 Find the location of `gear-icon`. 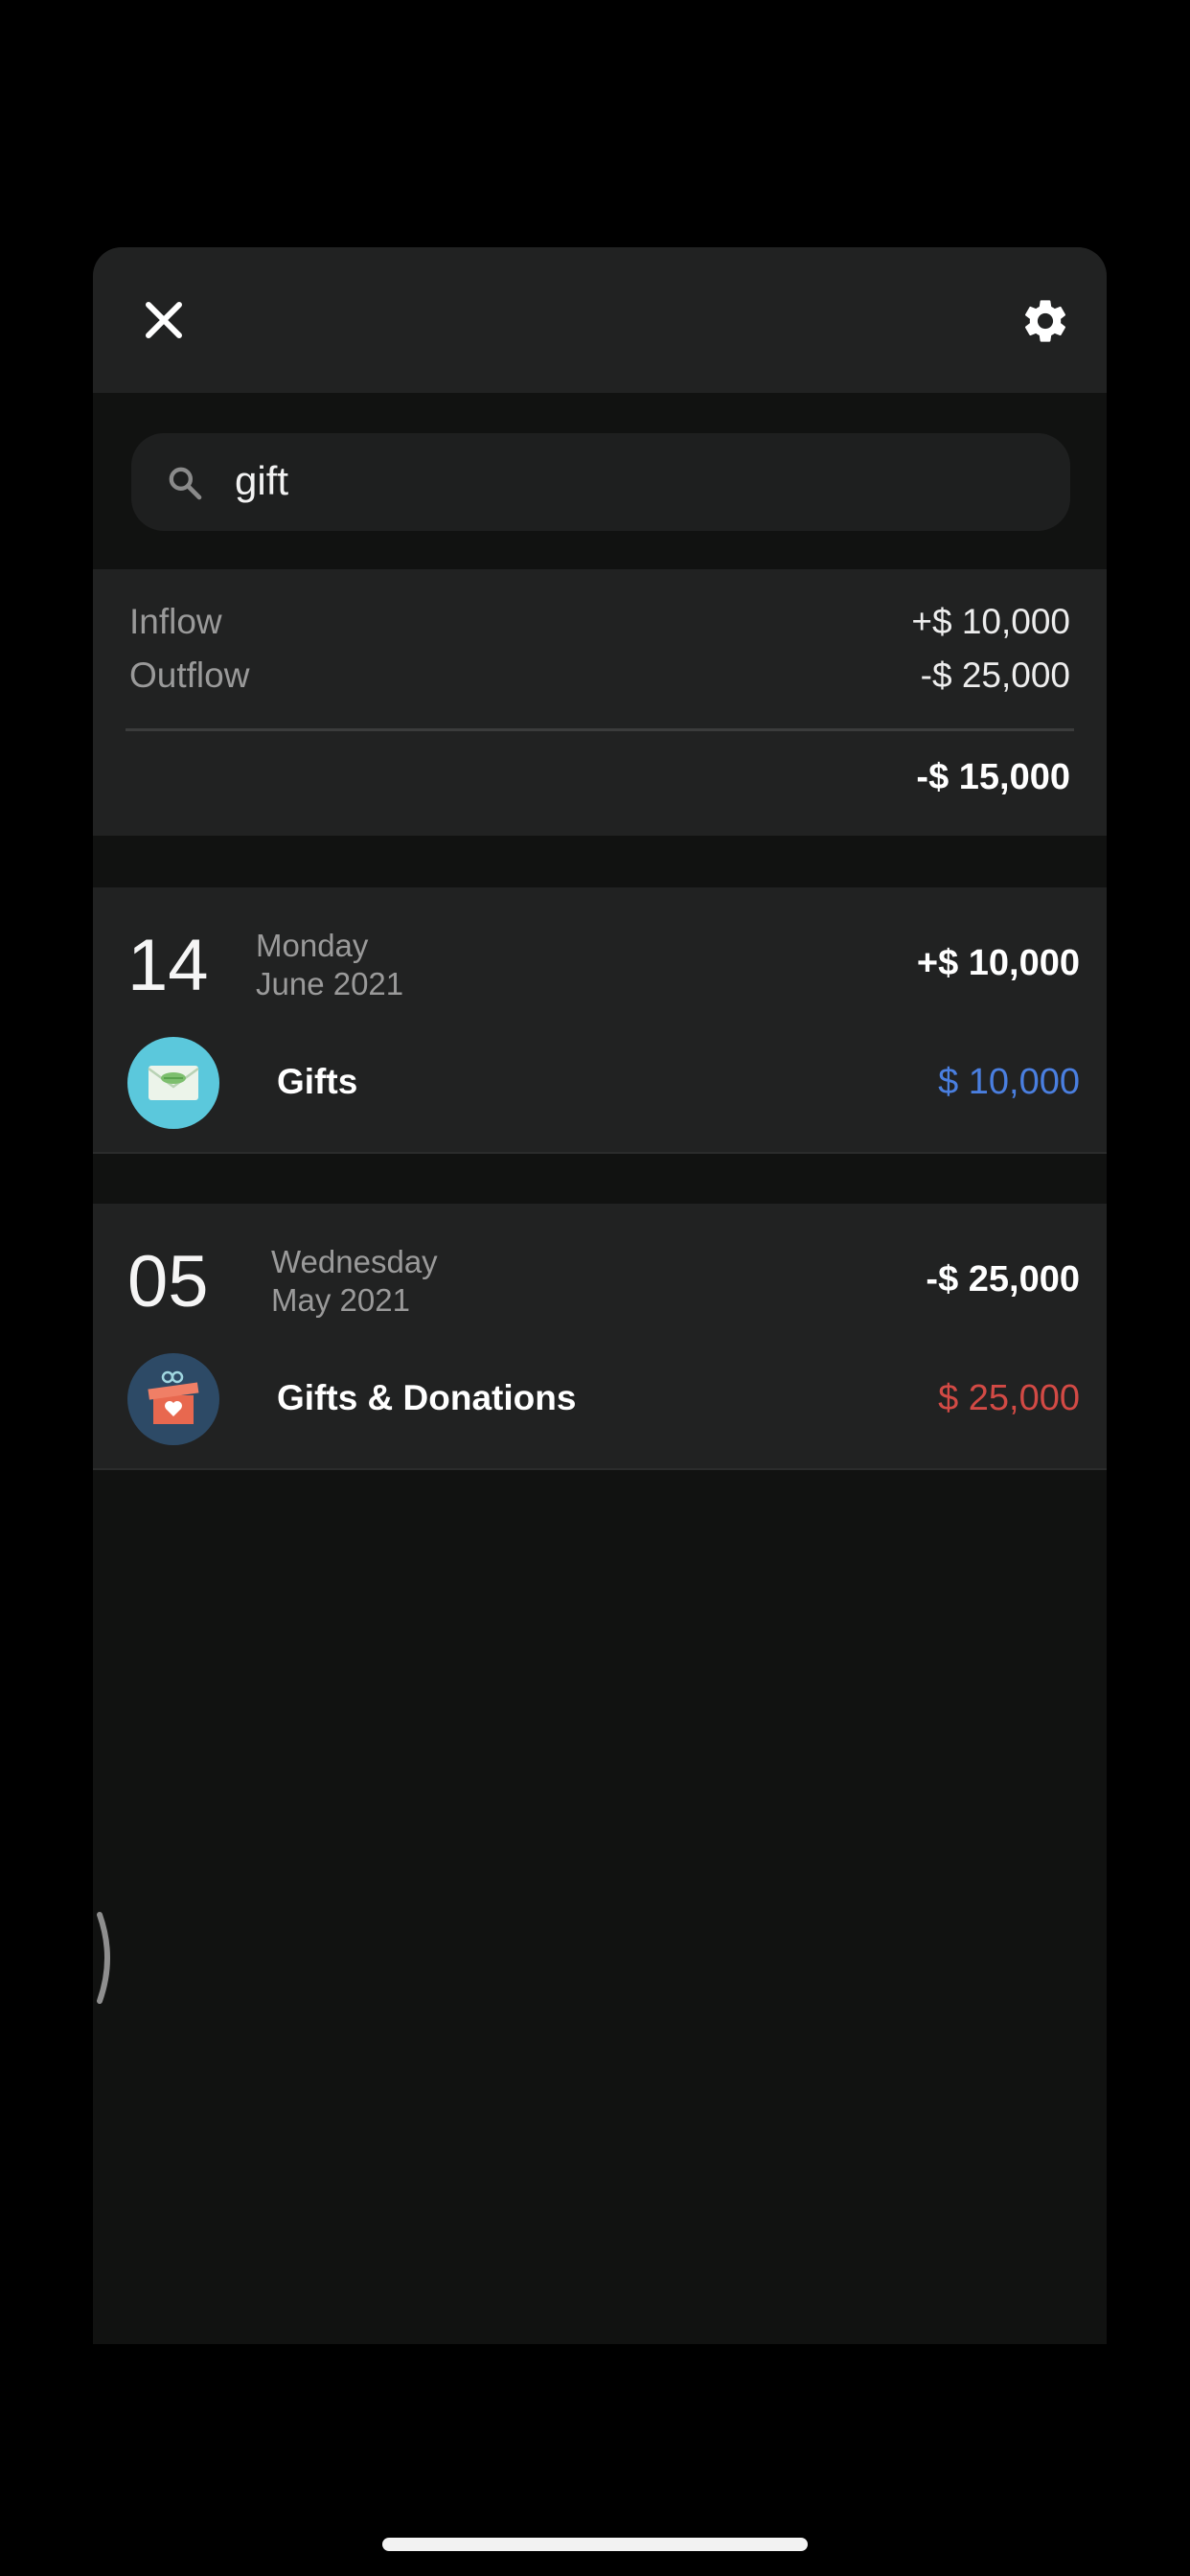

gear-icon is located at coordinates (1045, 321).